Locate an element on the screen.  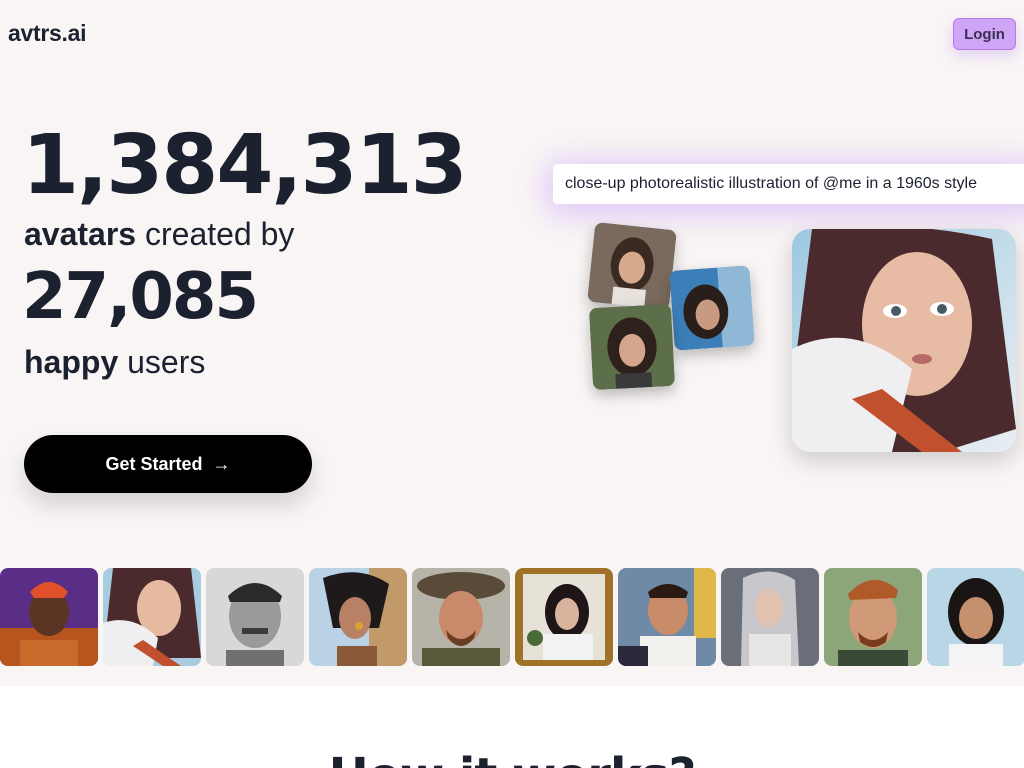
users-count: 27,085 is located at coordinates (140, 297).